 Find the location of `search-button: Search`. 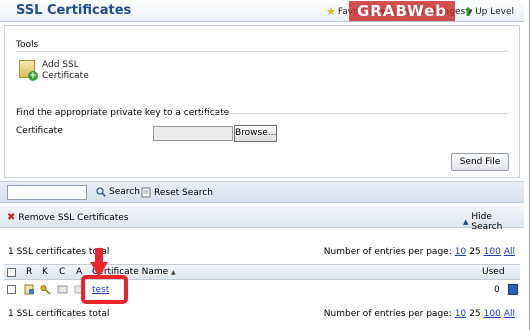

search-button: Search is located at coordinates (118, 192).